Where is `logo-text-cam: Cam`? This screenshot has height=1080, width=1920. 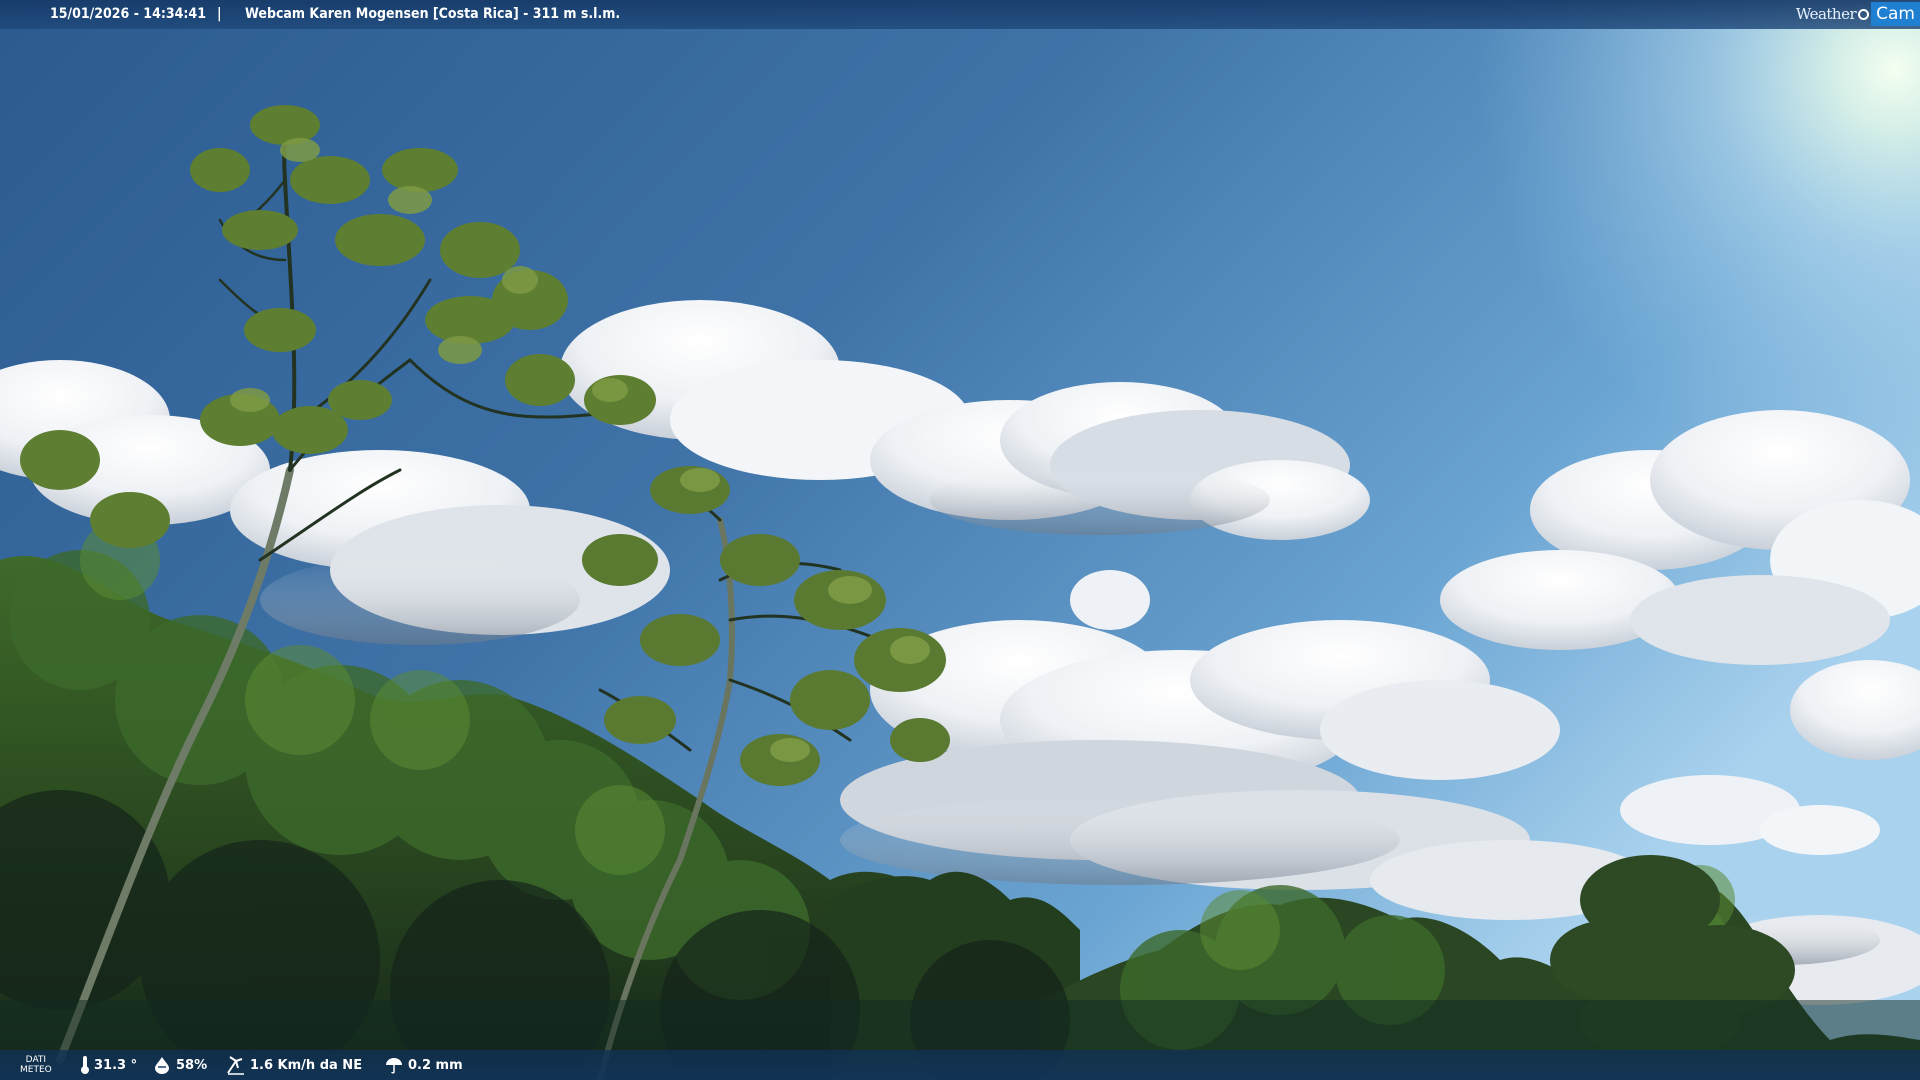
logo-text-cam: Cam is located at coordinates (1895, 14).